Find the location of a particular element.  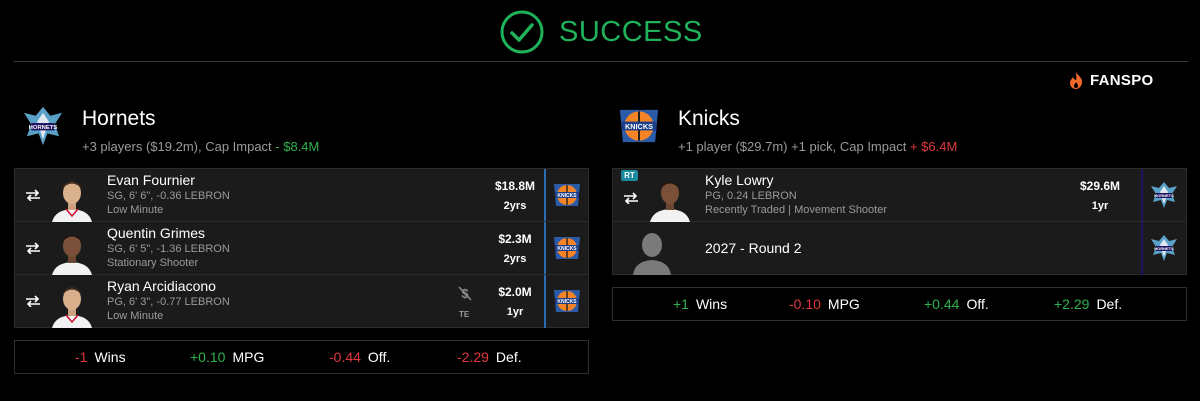

flame-icon is located at coordinates (1076, 80).